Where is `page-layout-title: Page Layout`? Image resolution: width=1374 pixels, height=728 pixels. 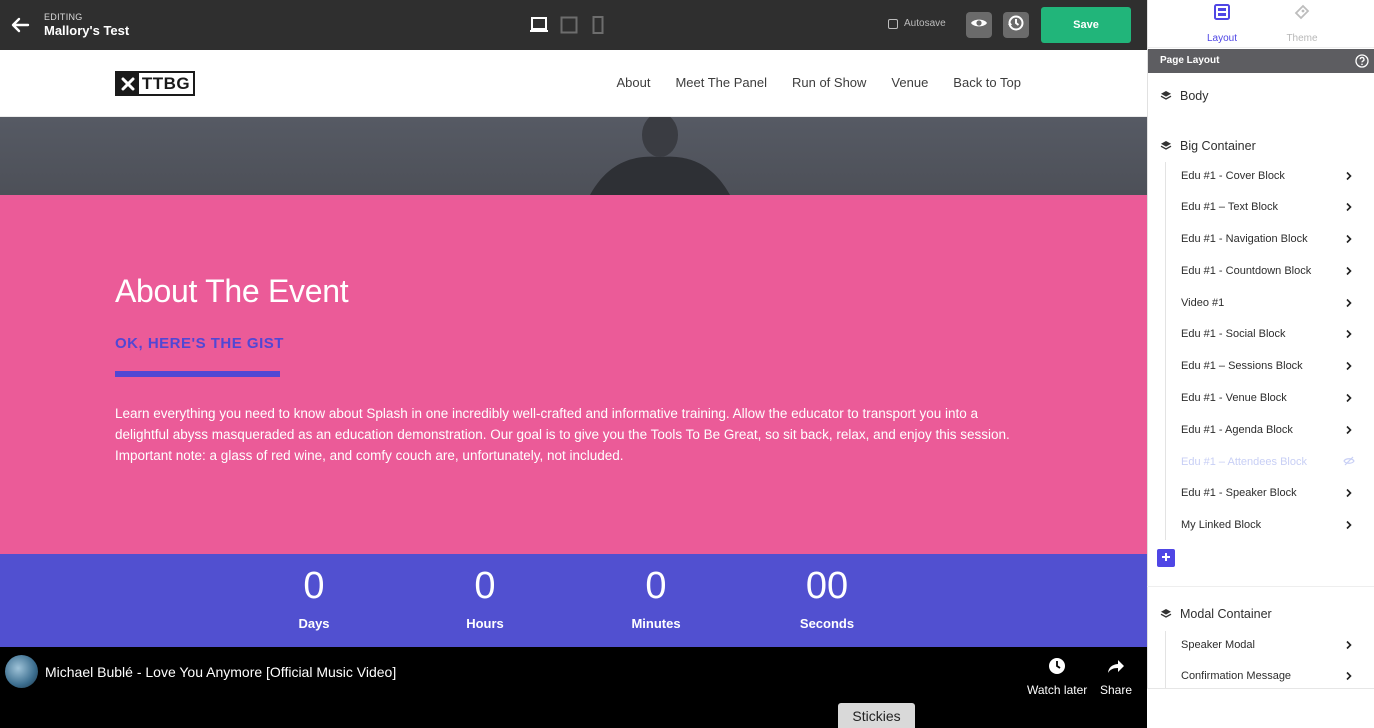 page-layout-title: Page Layout is located at coordinates (1190, 60).